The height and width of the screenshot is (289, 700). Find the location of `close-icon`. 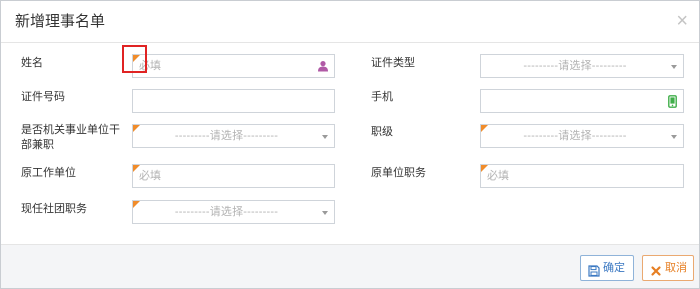

close-icon is located at coordinates (656, 269).